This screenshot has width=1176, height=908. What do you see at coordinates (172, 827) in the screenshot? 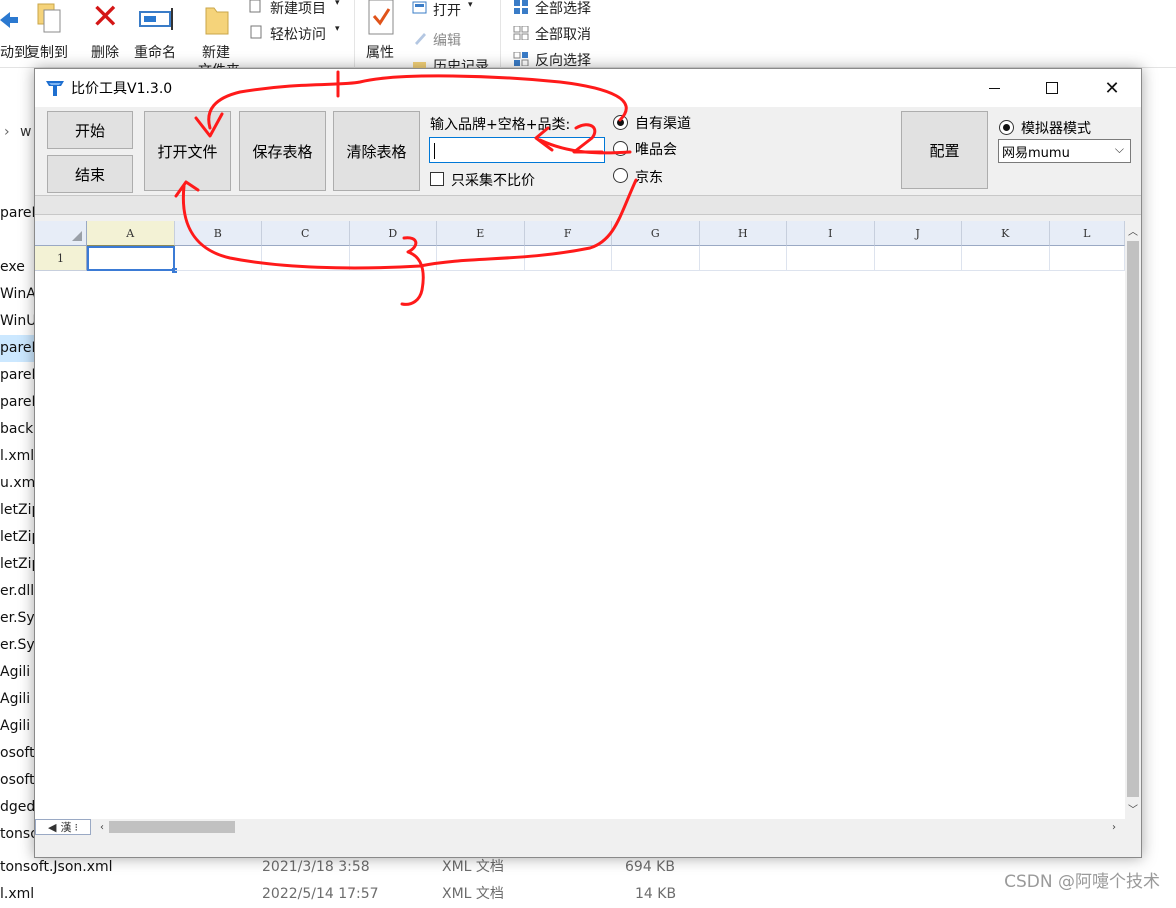
I see `horizontal-scroll-thumb` at bounding box center [172, 827].